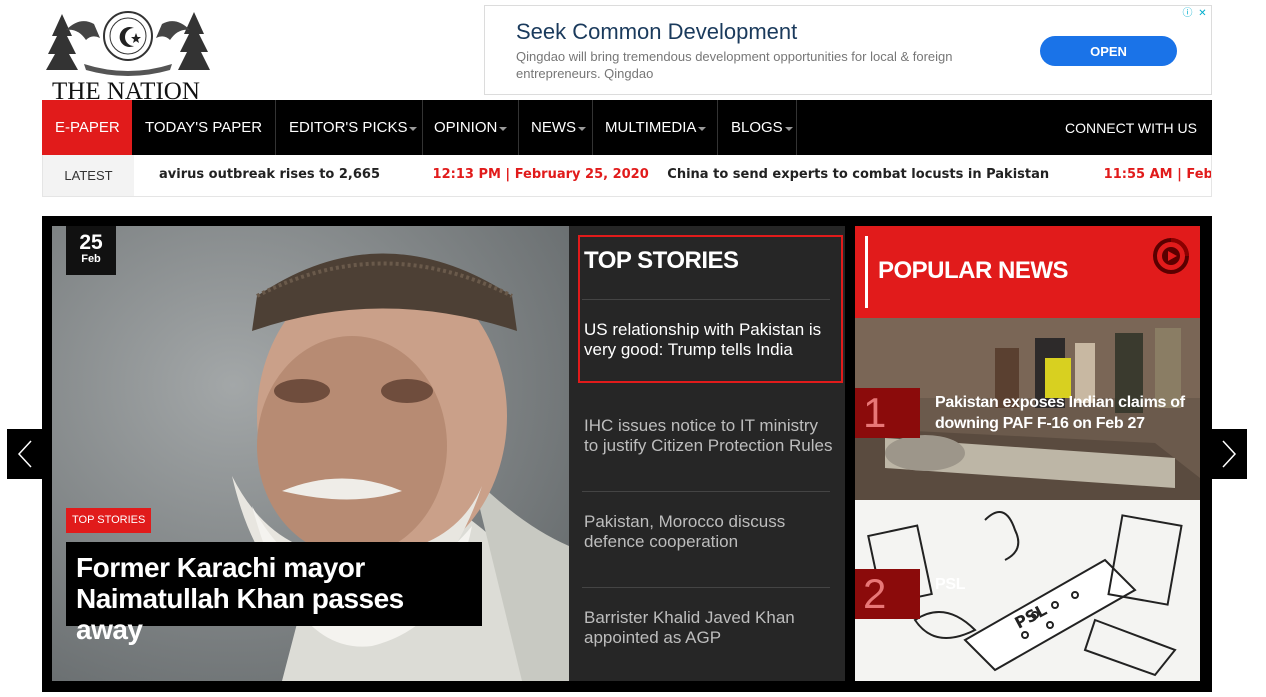 Image resolution: width=1266 pixels, height=697 pixels. I want to click on nav-label: EDITOR'S PICKS, so click(348, 127).